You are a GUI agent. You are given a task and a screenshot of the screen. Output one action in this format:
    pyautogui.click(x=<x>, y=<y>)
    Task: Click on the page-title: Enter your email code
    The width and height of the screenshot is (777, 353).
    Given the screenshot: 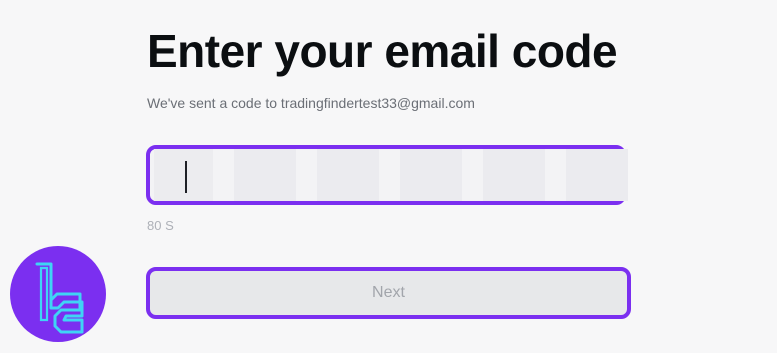 What is the action you would take?
    pyautogui.click(x=382, y=51)
    